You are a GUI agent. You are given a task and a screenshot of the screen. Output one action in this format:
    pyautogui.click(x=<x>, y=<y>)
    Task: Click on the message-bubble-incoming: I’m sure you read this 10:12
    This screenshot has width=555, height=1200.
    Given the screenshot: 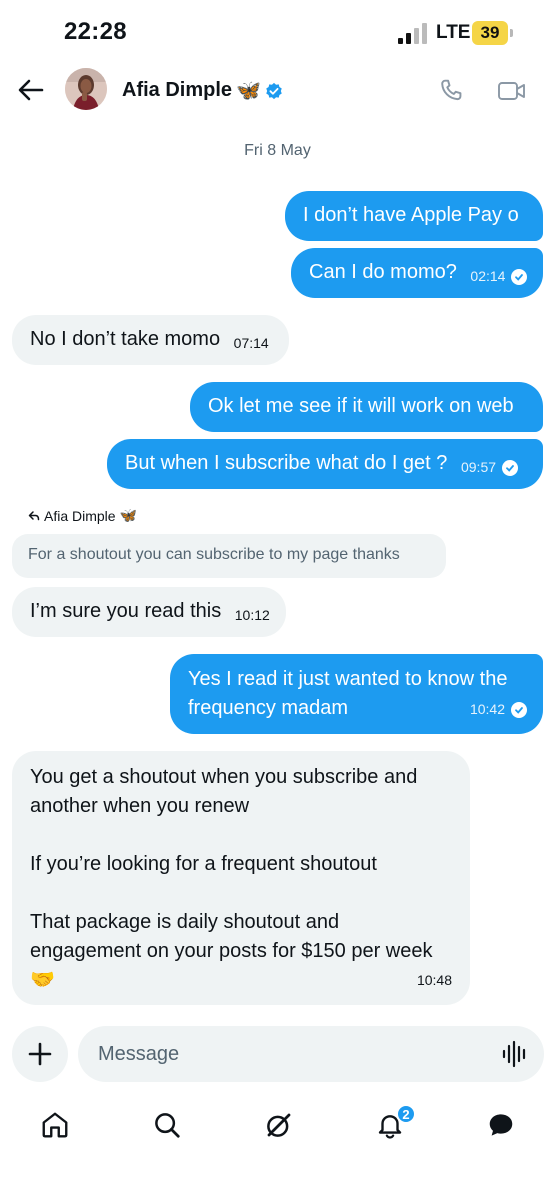 What is the action you would take?
    pyautogui.click(x=149, y=612)
    